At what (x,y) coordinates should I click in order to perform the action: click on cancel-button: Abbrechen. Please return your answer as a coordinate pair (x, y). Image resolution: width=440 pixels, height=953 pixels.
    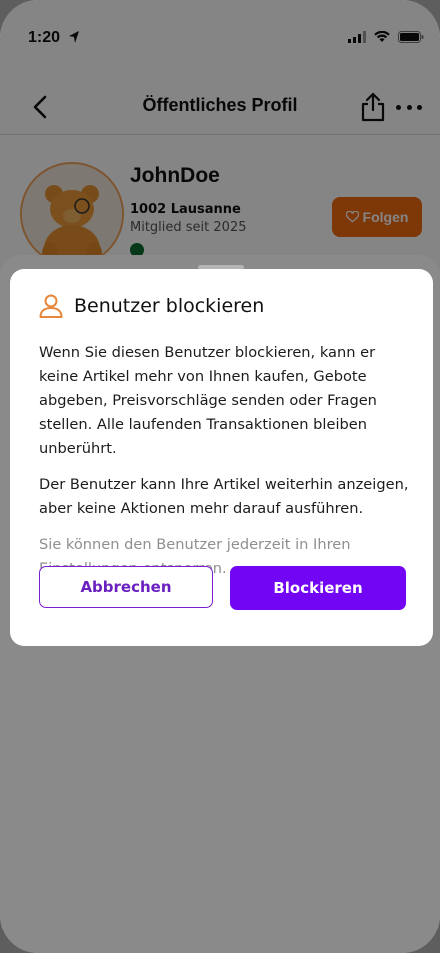
    Looking at the image, I should click on (126, 587).